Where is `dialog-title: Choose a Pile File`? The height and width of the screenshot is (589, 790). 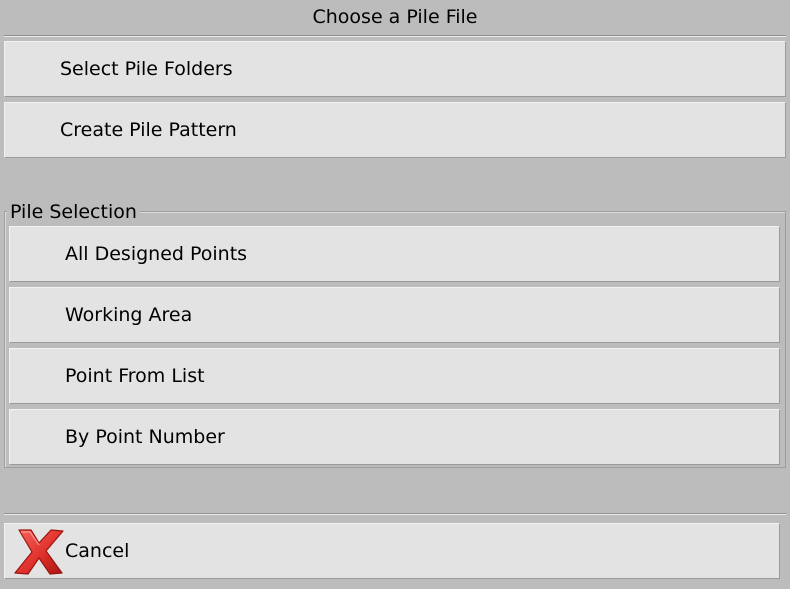
dialog-title: Choose a Pile File is located at coordinates (395, 17).